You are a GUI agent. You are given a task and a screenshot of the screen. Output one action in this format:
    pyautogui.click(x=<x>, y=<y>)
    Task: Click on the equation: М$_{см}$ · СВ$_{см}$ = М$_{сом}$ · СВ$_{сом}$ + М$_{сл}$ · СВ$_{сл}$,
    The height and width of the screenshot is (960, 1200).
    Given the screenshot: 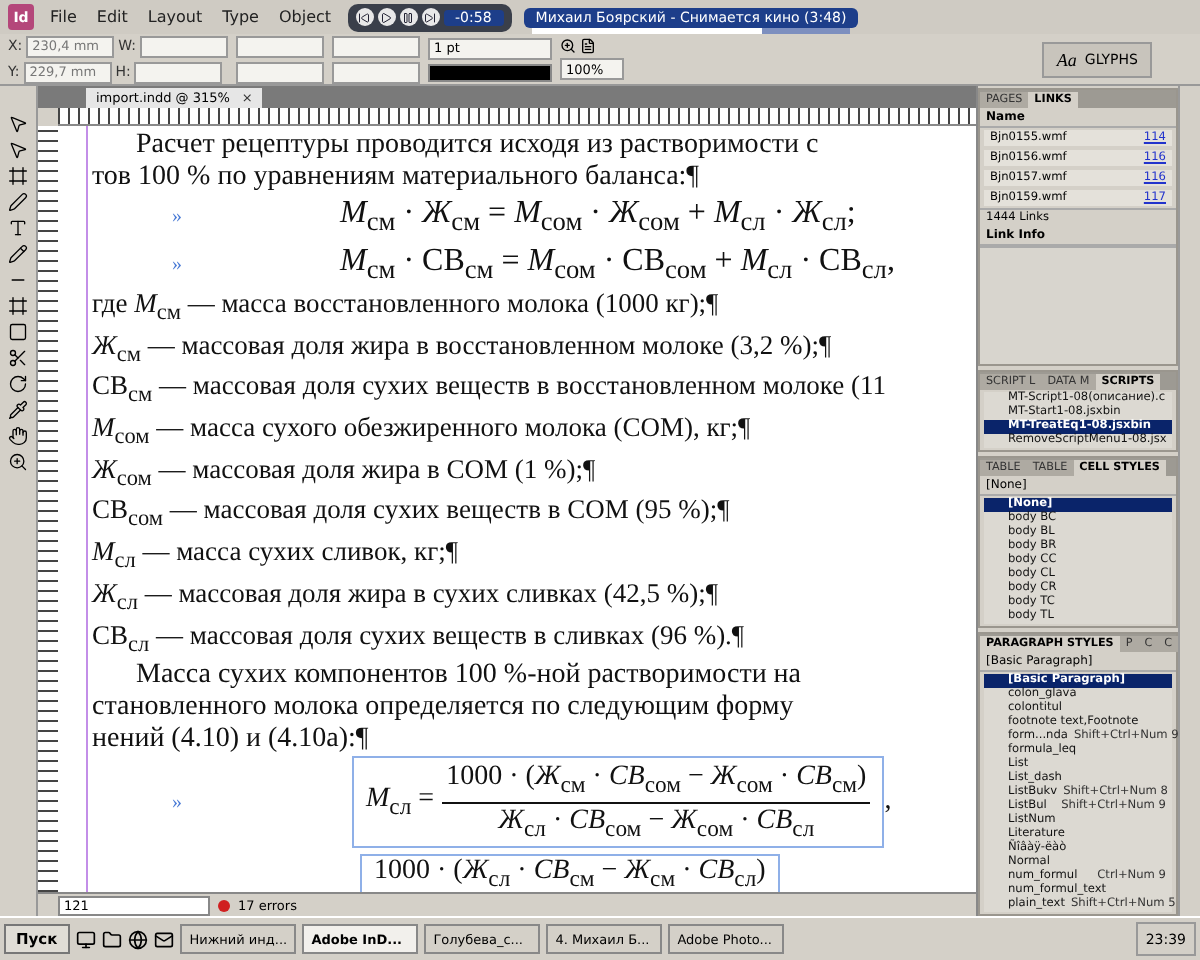 What is the action you would take?
    pyautogui.click(x=617, y=264)
    